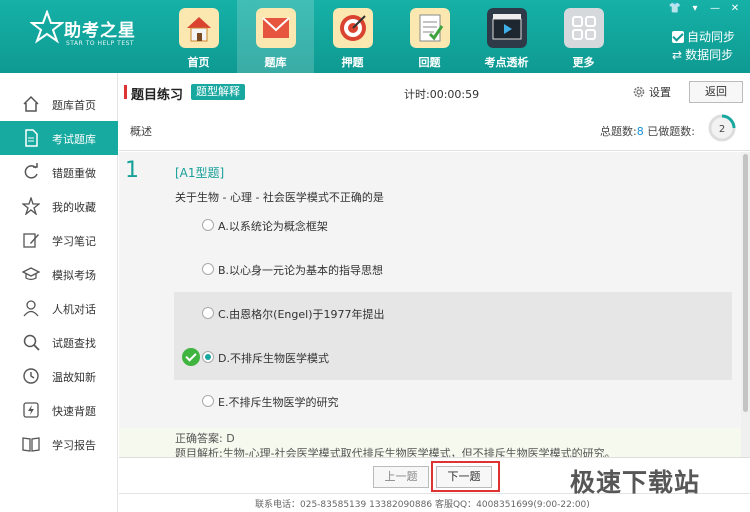 The image size is (750, 512). I want to click on settings-button: 设置, so click(651, 92).